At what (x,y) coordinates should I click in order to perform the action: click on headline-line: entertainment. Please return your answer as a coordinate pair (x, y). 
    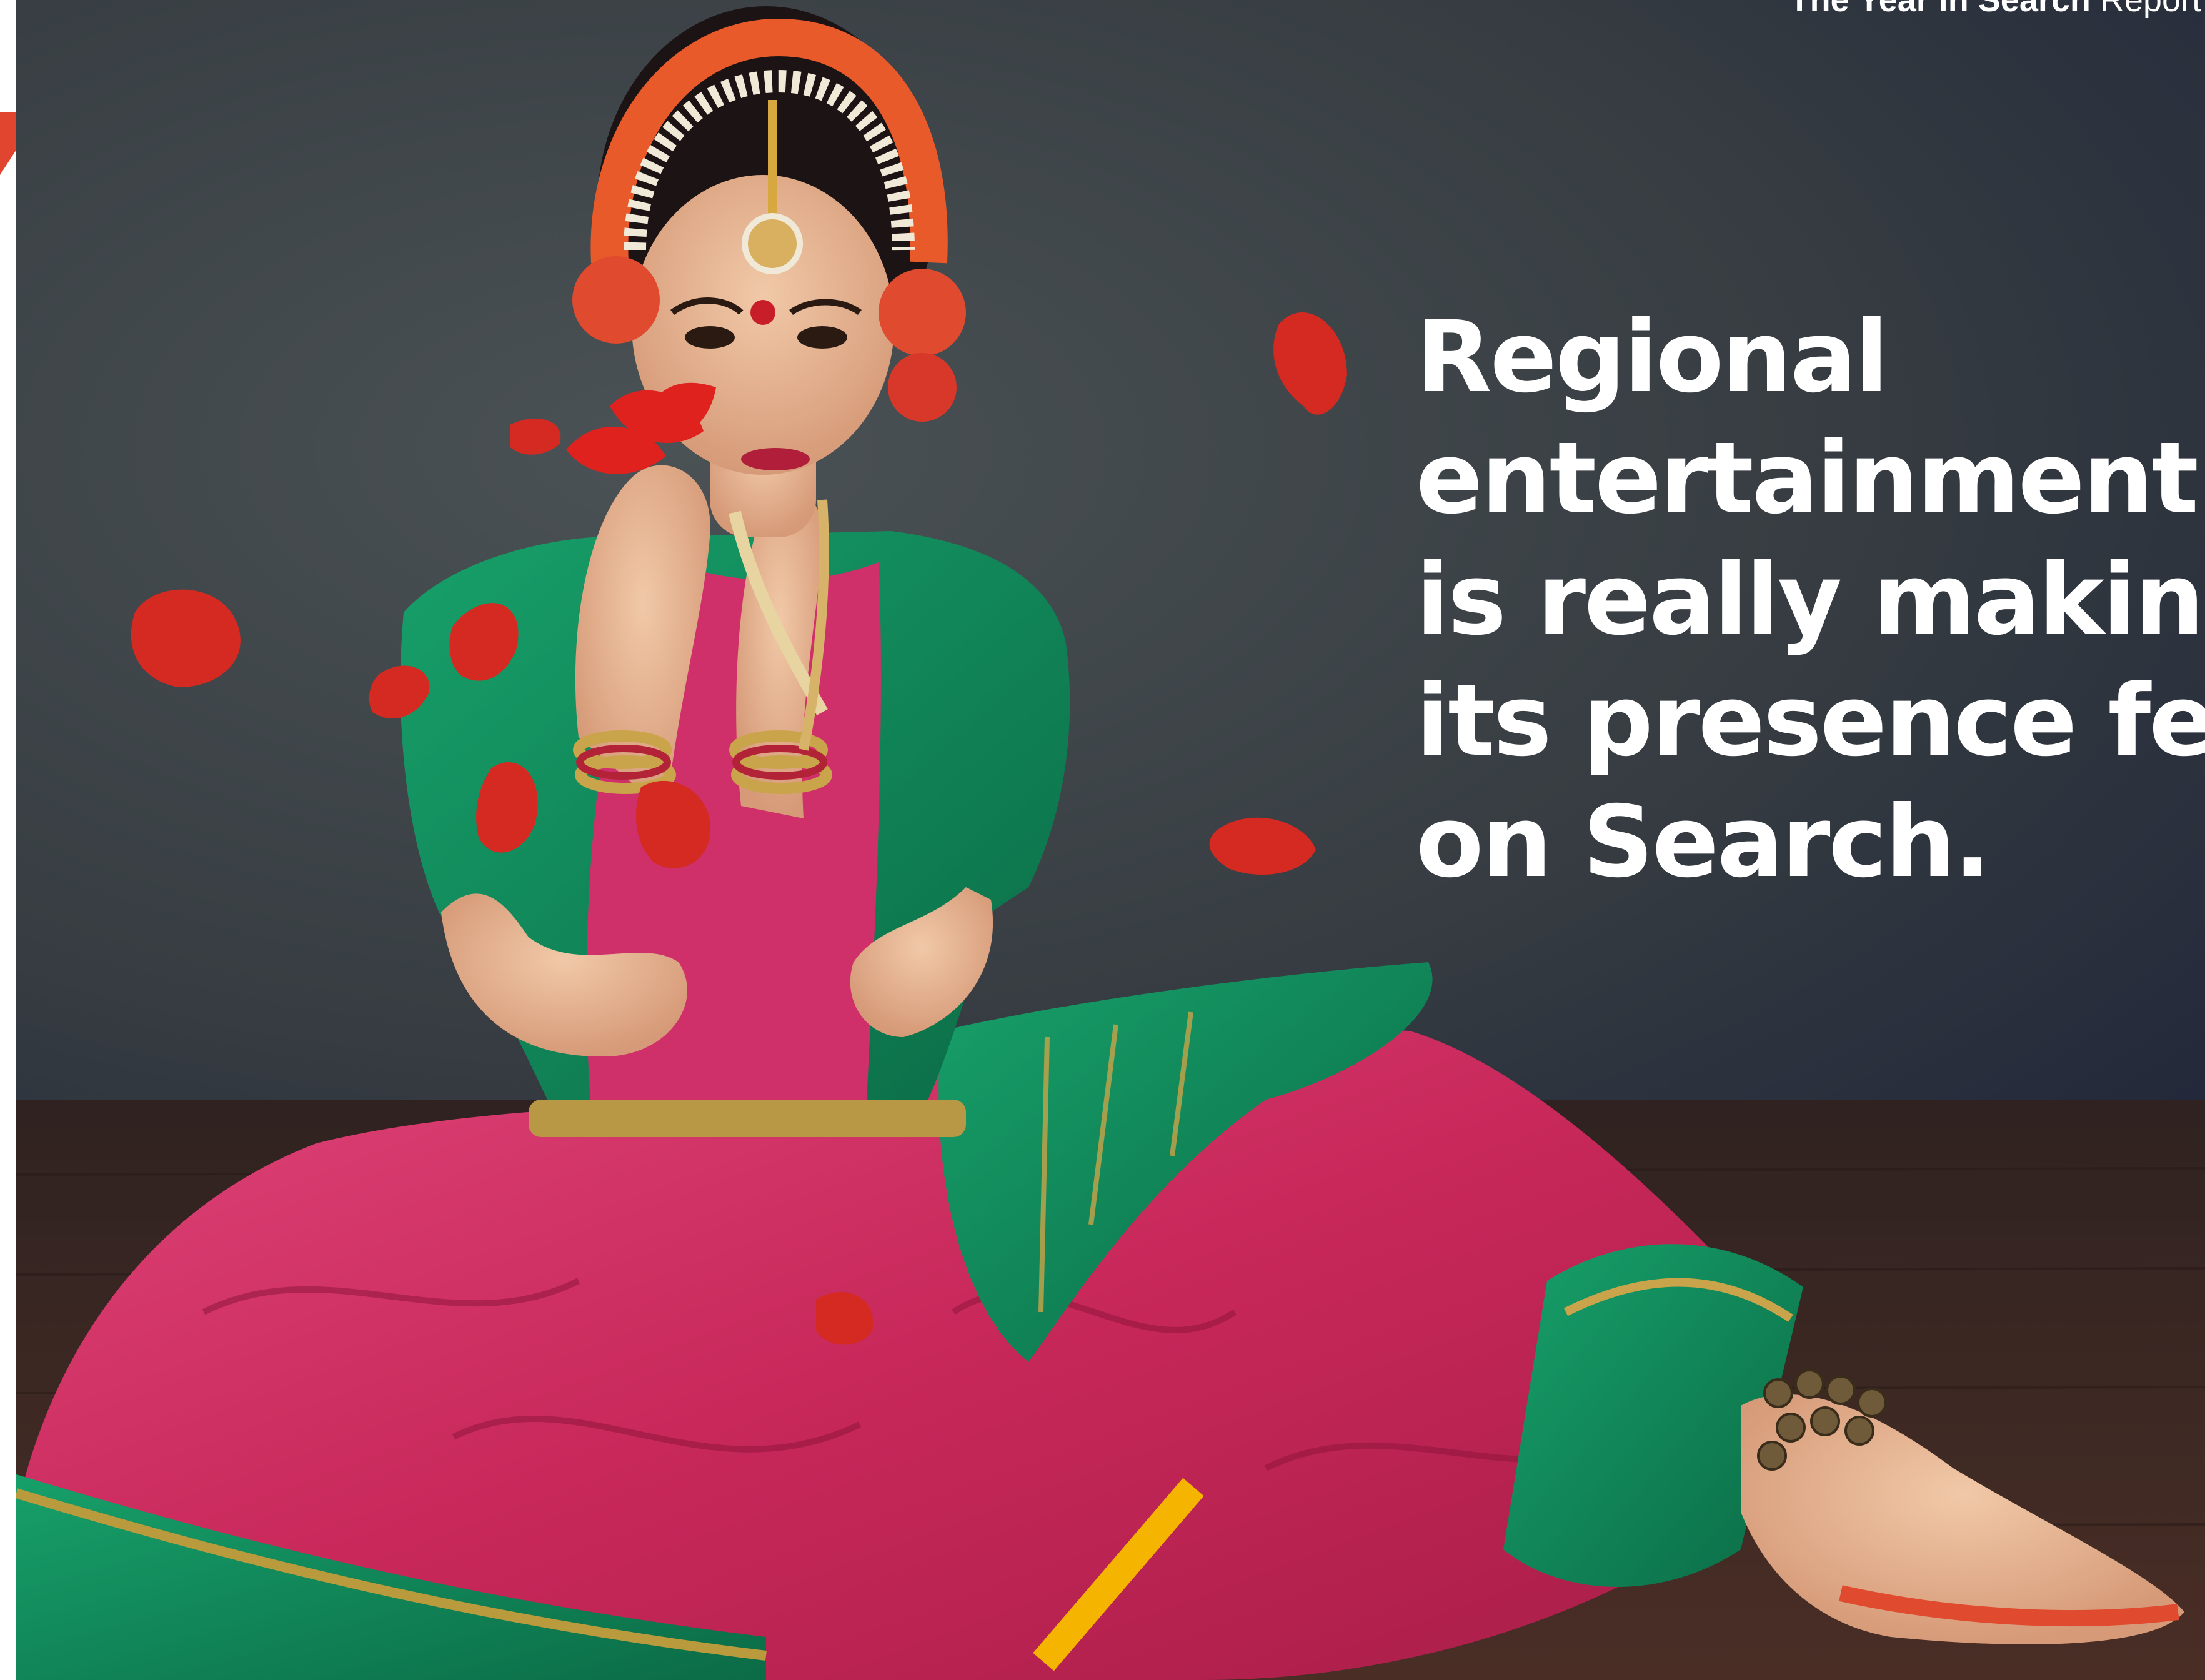
    Looking at the image, I should click on (1807, 479).